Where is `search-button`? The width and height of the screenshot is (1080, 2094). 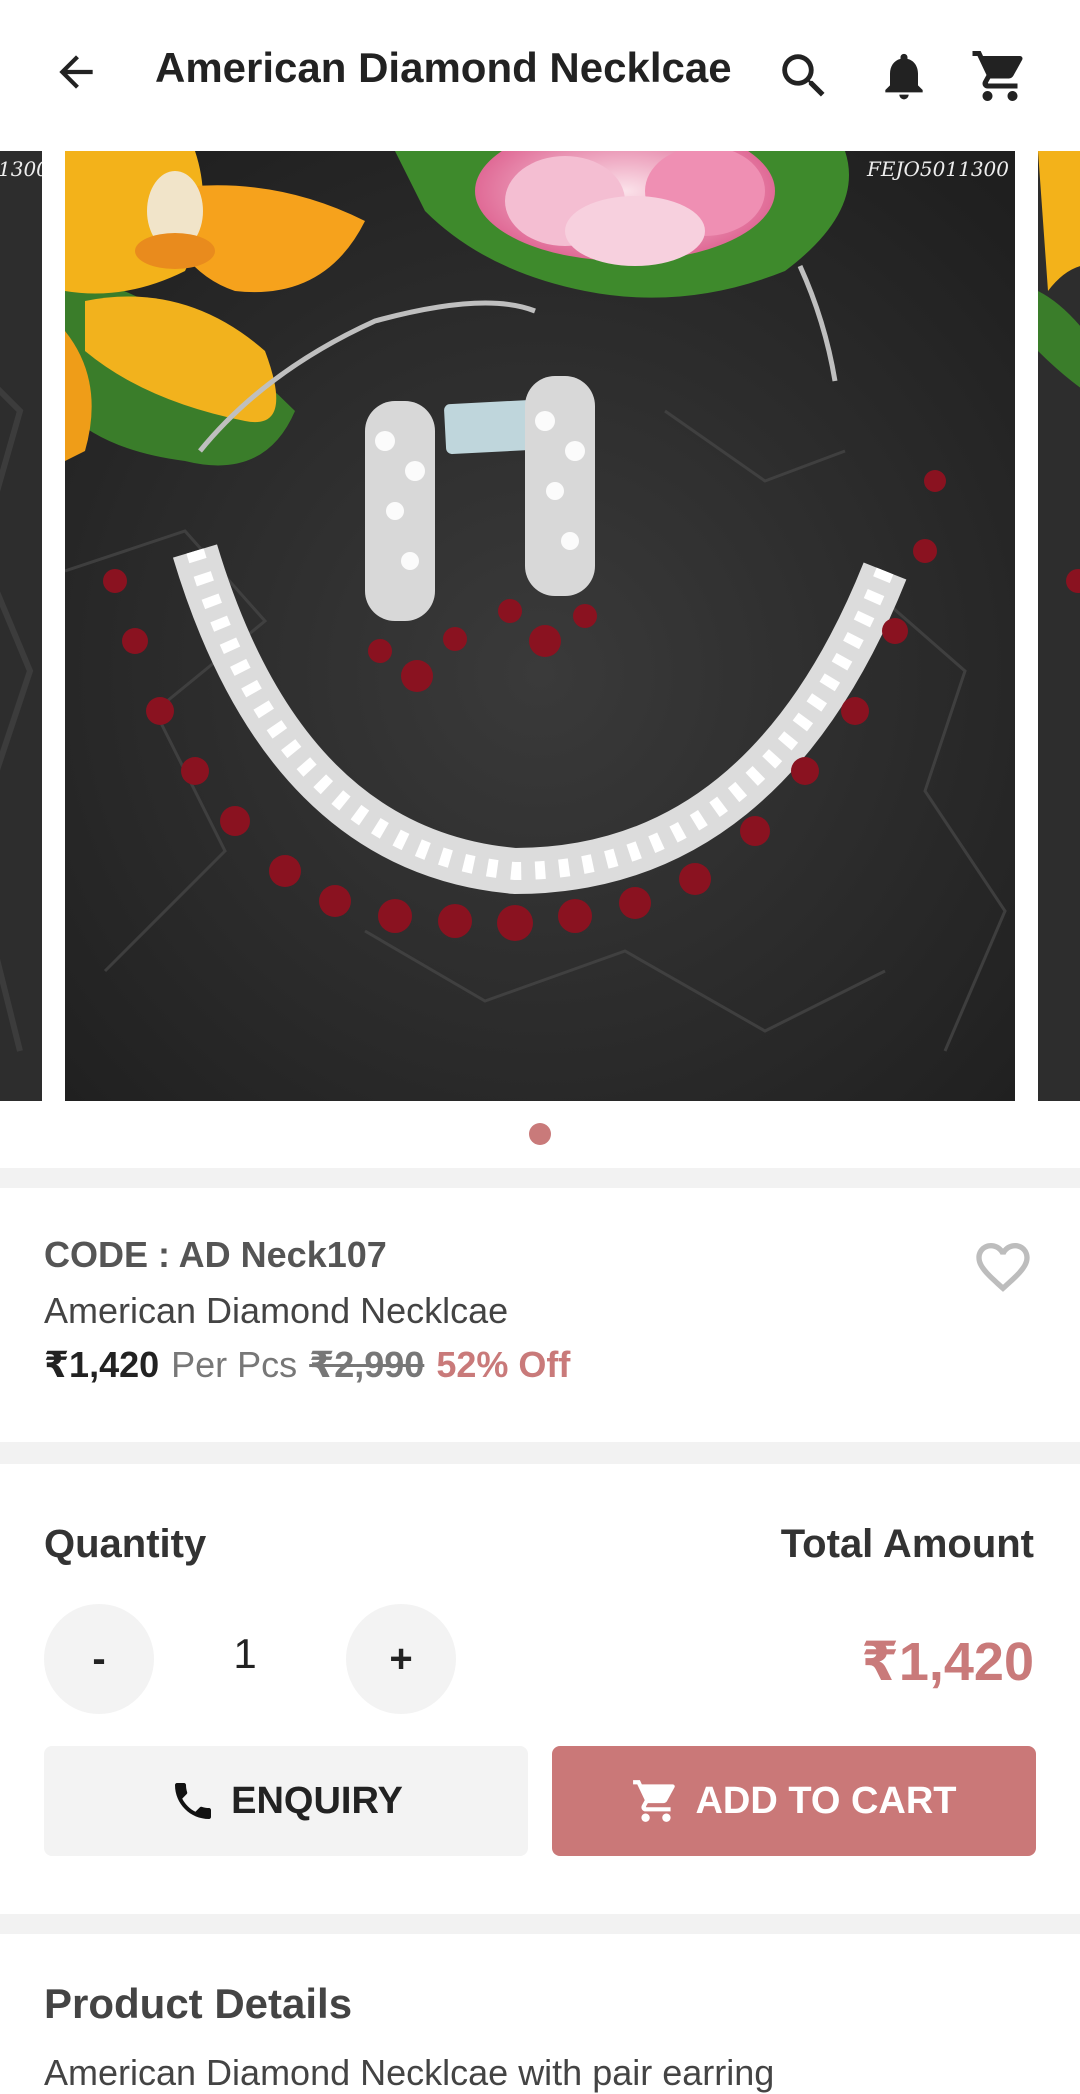
search-button is located at coordinates (804, 76).